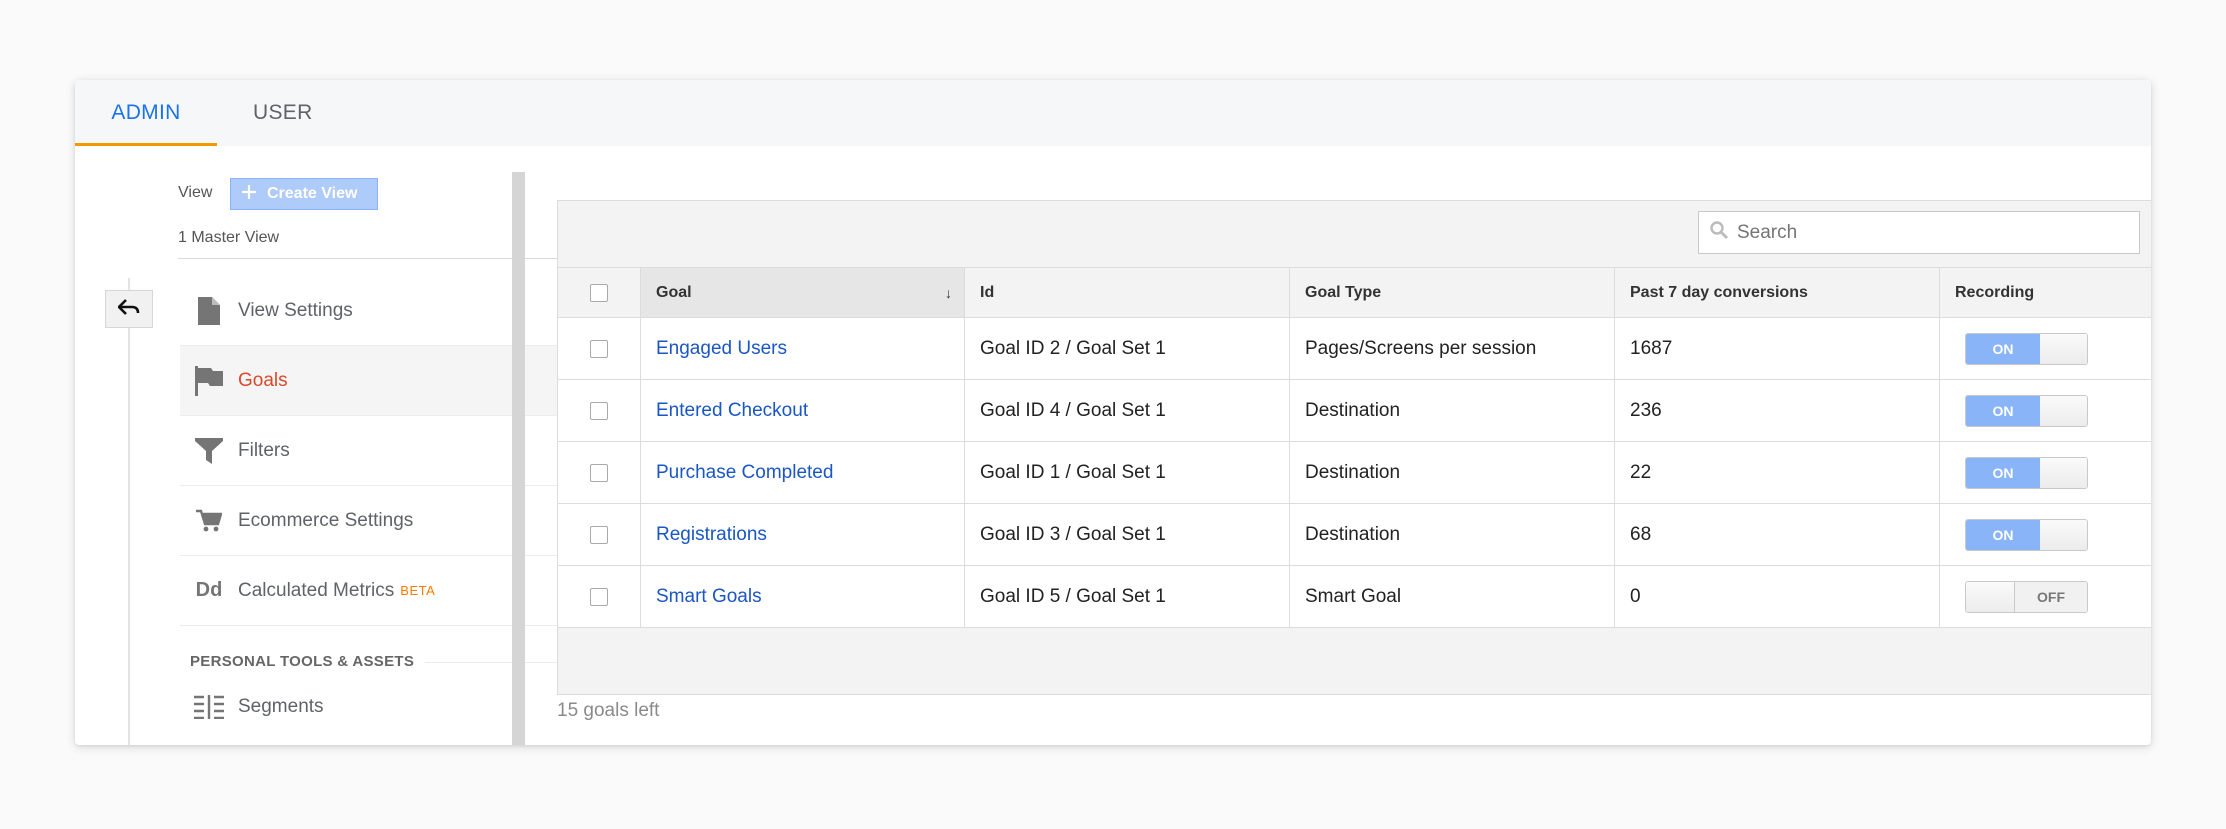  Describe the element at coordinates (709, 597) in the screenshot. I see `goal-link: Smart Goals` at that location.